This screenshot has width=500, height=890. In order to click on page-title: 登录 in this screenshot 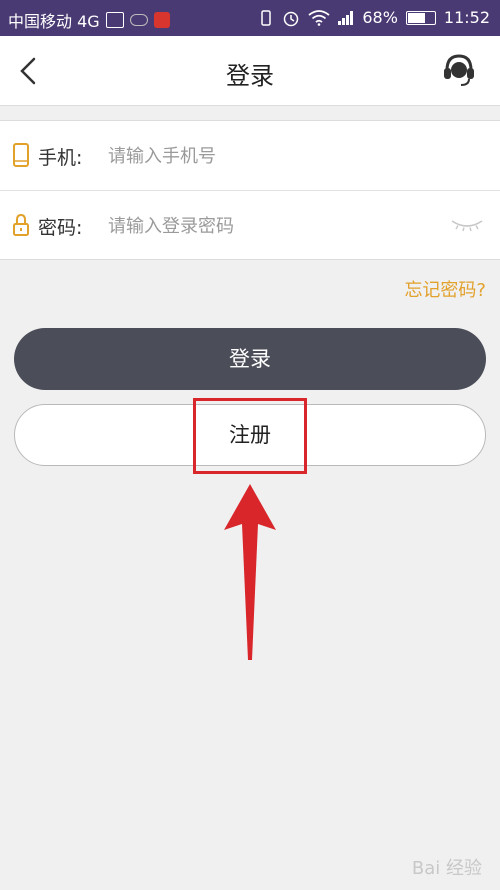, I will do `click(250, 76)`.